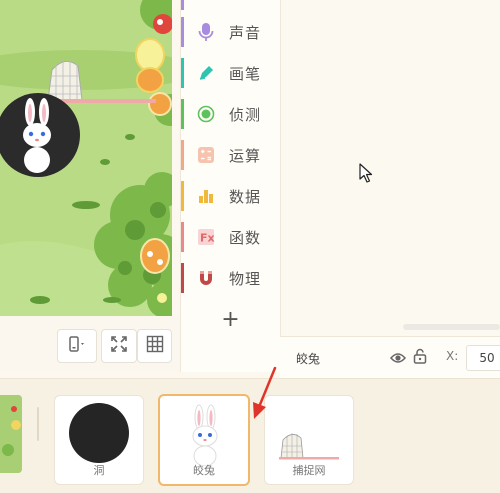  I want to click on category-operators: 运算, so click(230, 155).